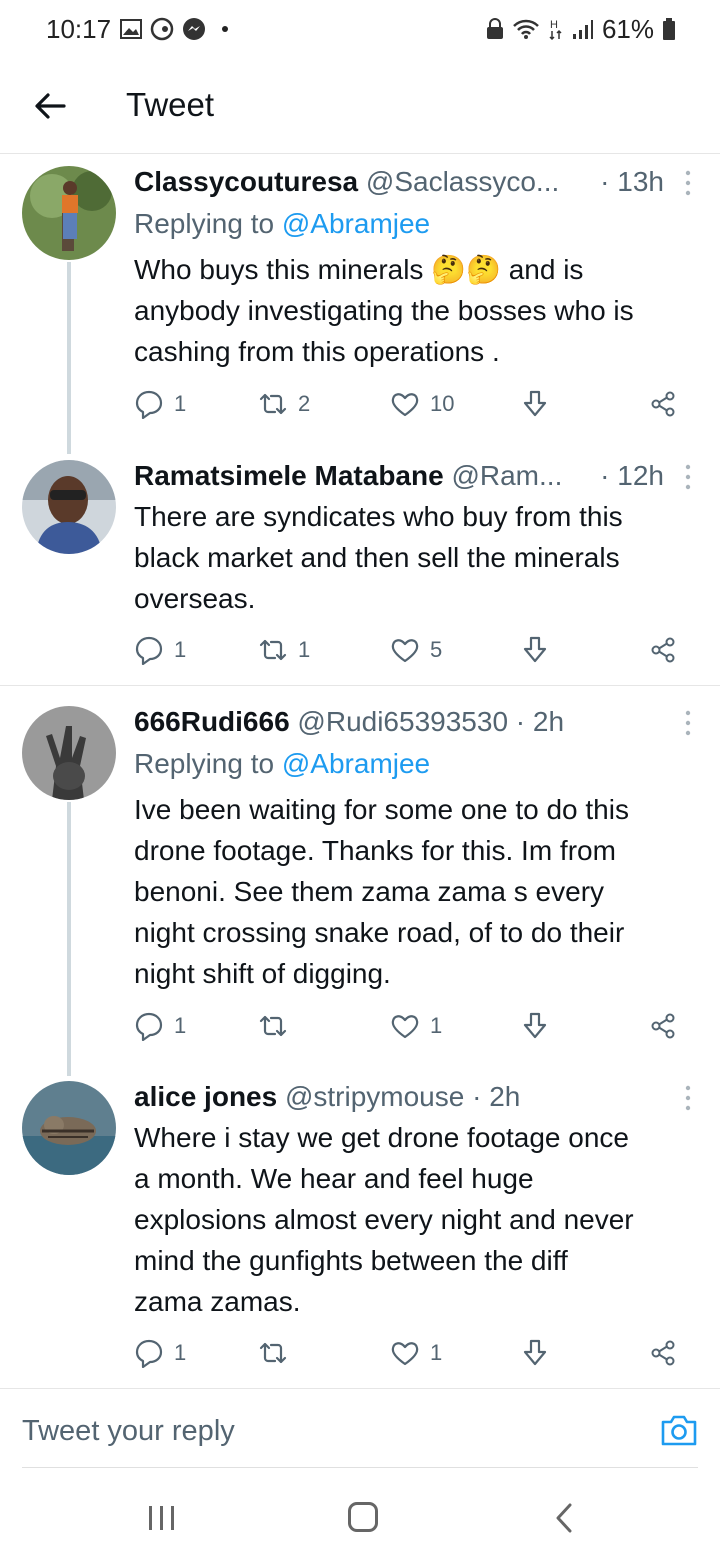  What do you see at coordinates (540, 721) in the screenshot?
I see `tweet-time: · 2h` at bounding box center [540, 721].